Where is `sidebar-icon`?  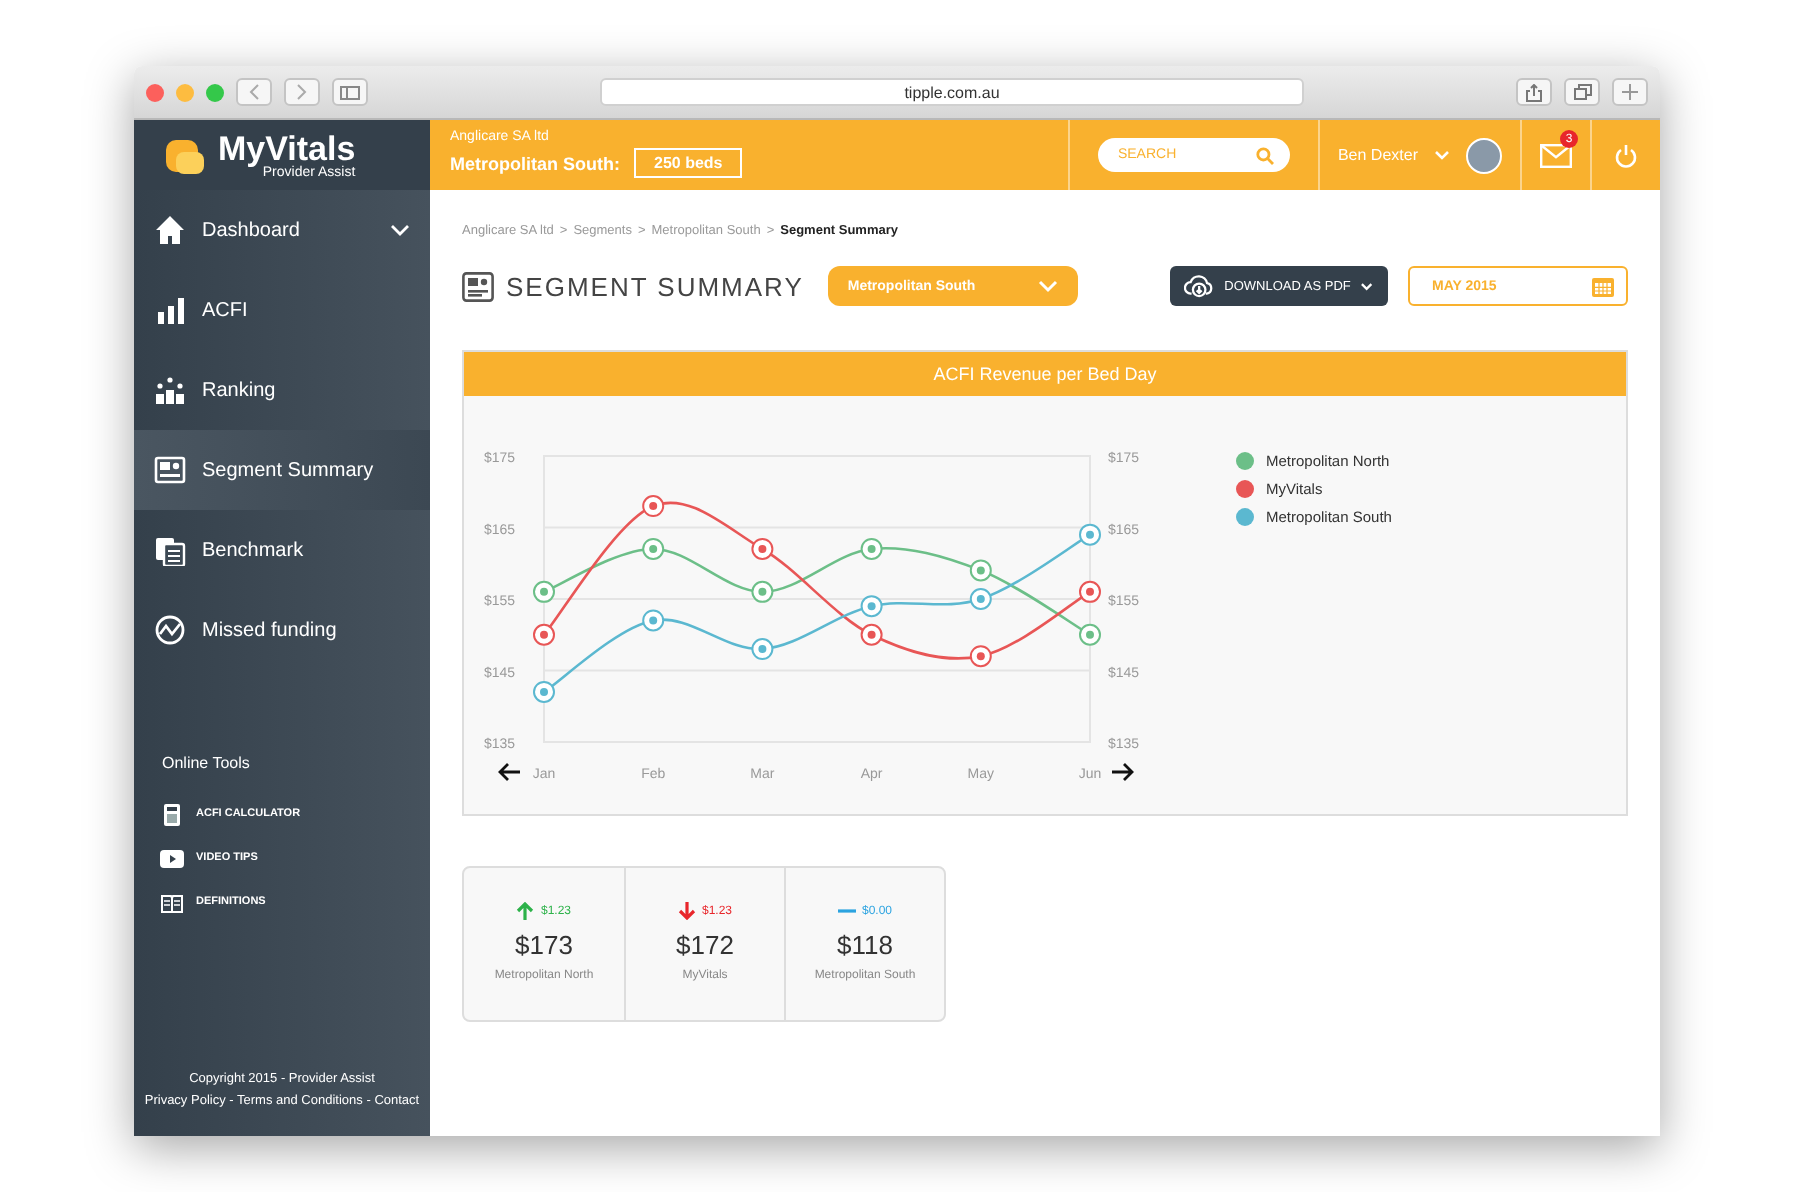
sidebar-icon is located at coordinates (350, 92).